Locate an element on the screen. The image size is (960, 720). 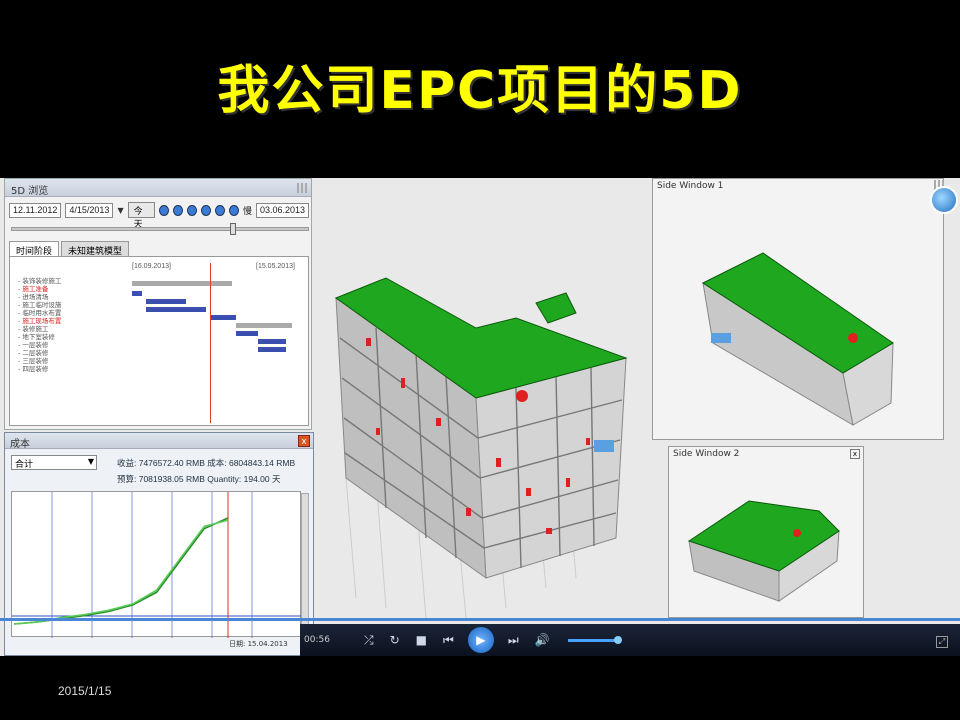
timeline-slider-handle is located at coordinates (233, 229).